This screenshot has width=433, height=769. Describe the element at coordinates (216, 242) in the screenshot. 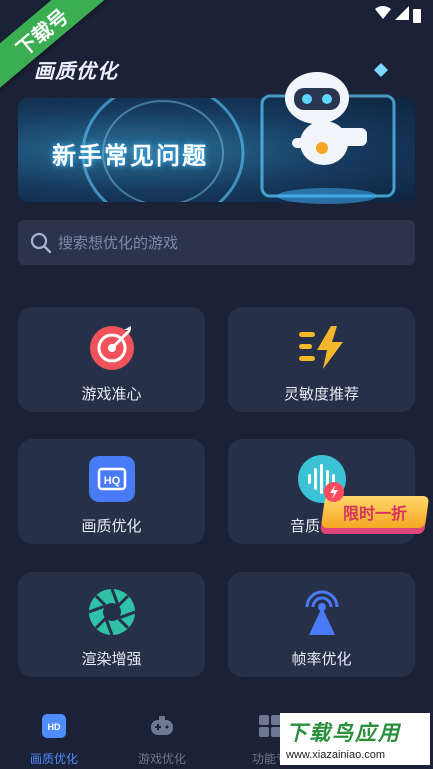

I see `search-input: 搜索想优化的游戏` at that location.